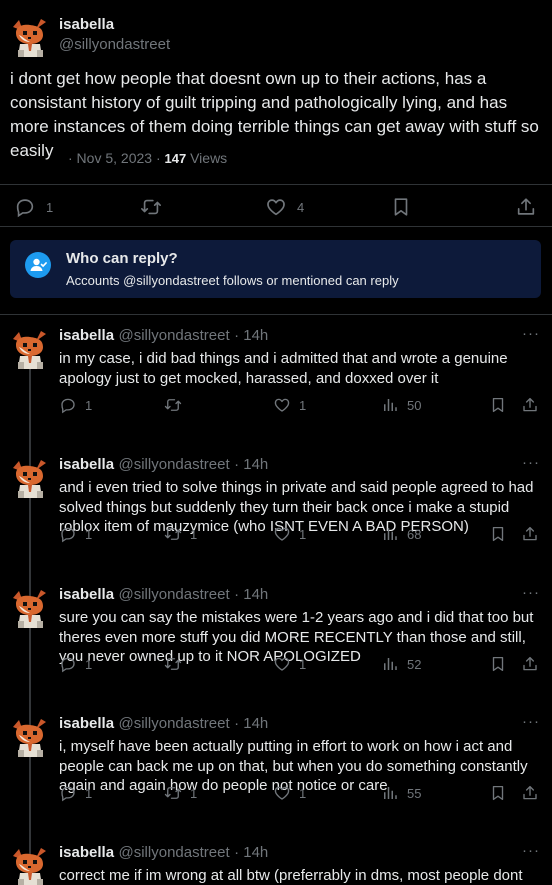 The width and height of the screenshot is (552, 885). I want to click on views: 68, so click(414, 534).